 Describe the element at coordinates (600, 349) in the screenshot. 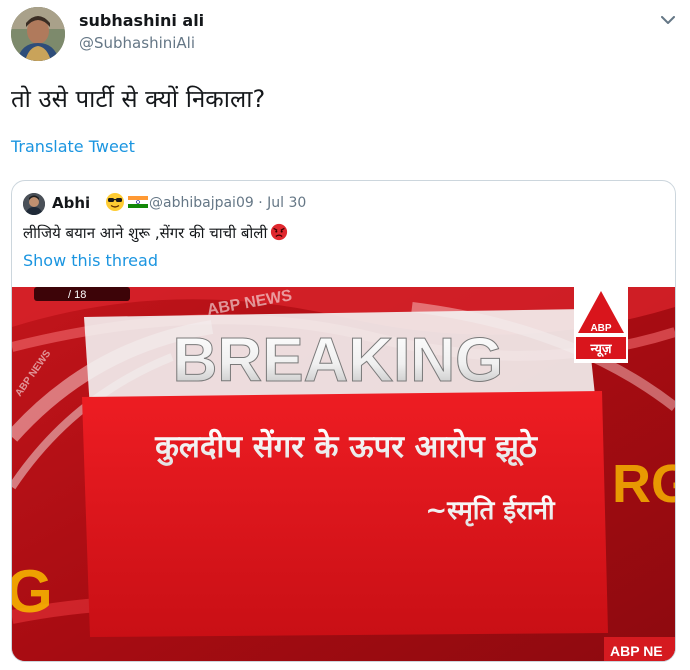

I see `abp-logo-hindi: न्यूज़` at that location.